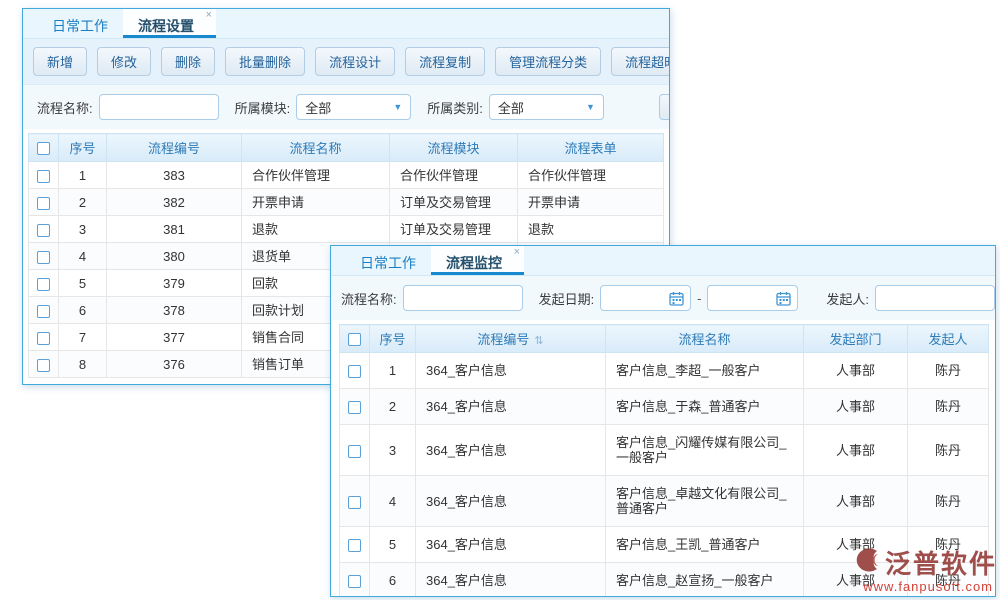 This screenshot has height=600, width=1000. Describe the element at coordinates (590, 202) in the screenshot. I see `cell: 开票申请` at that location.